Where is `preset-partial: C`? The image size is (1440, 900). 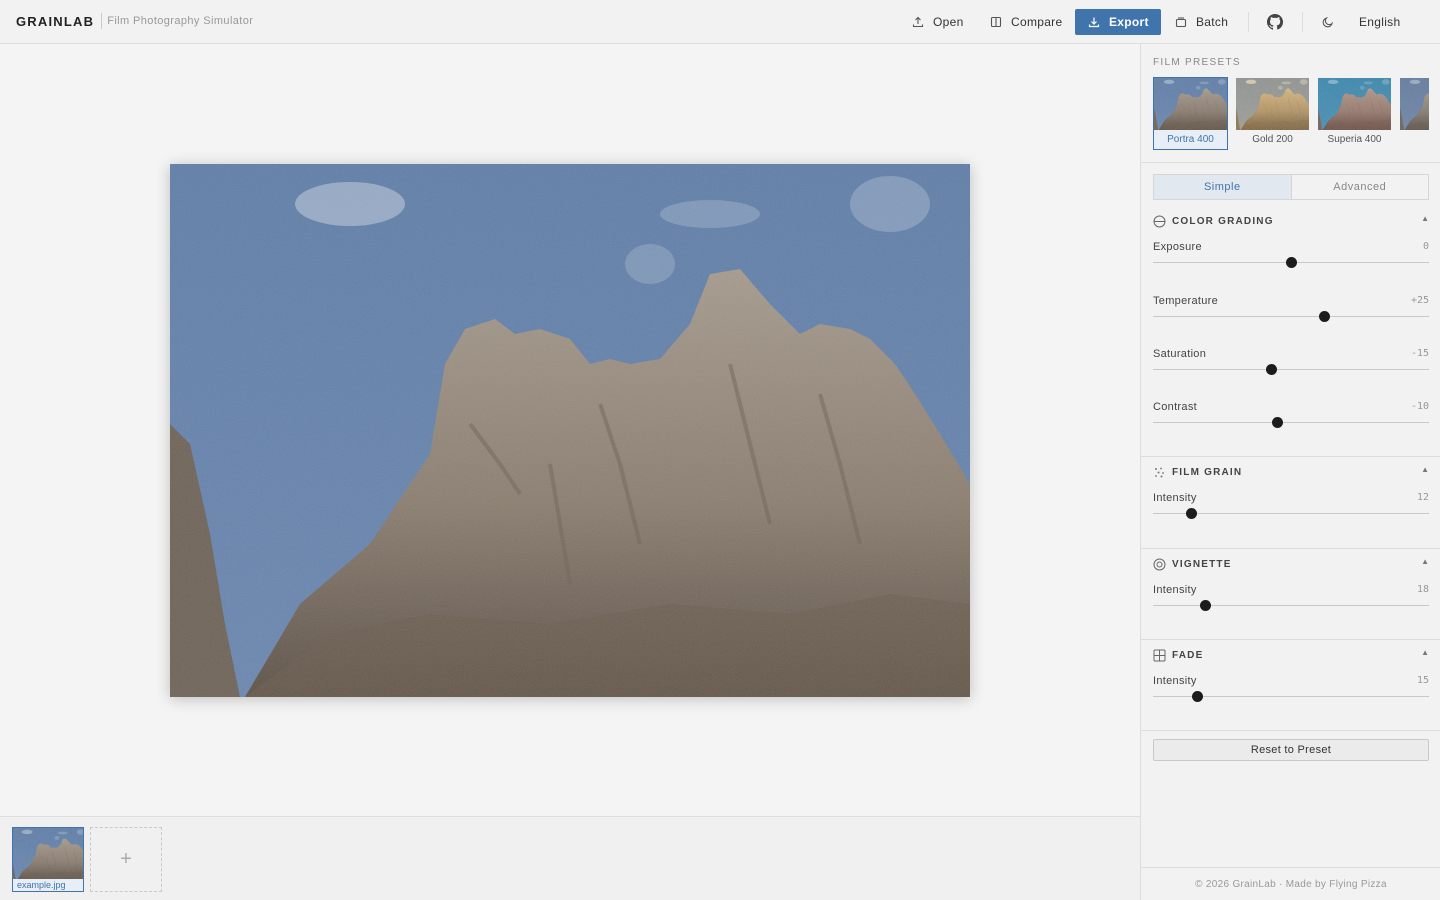
preset-partial: C is located at coordinates (1414, 113).